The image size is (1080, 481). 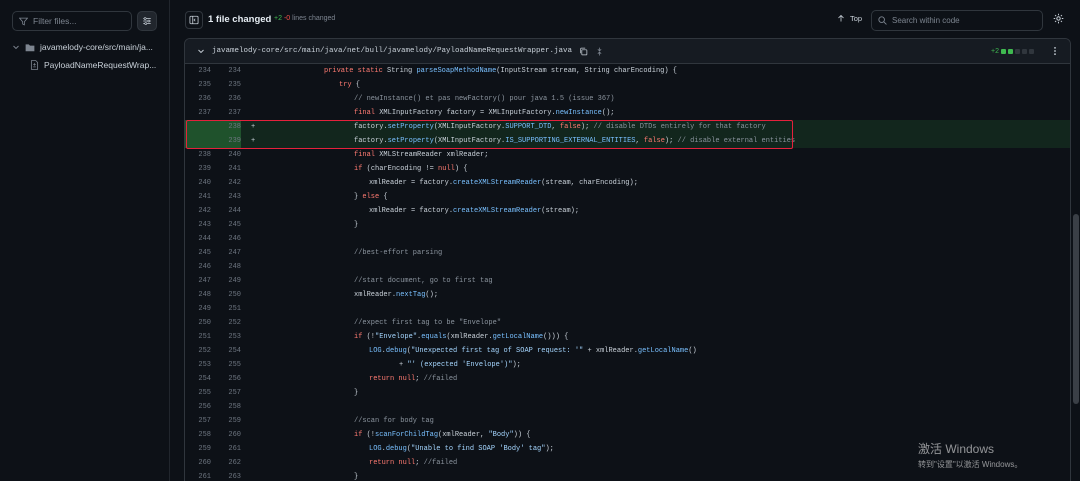 I want to click on search-code-input, so click(x=962, y=20).